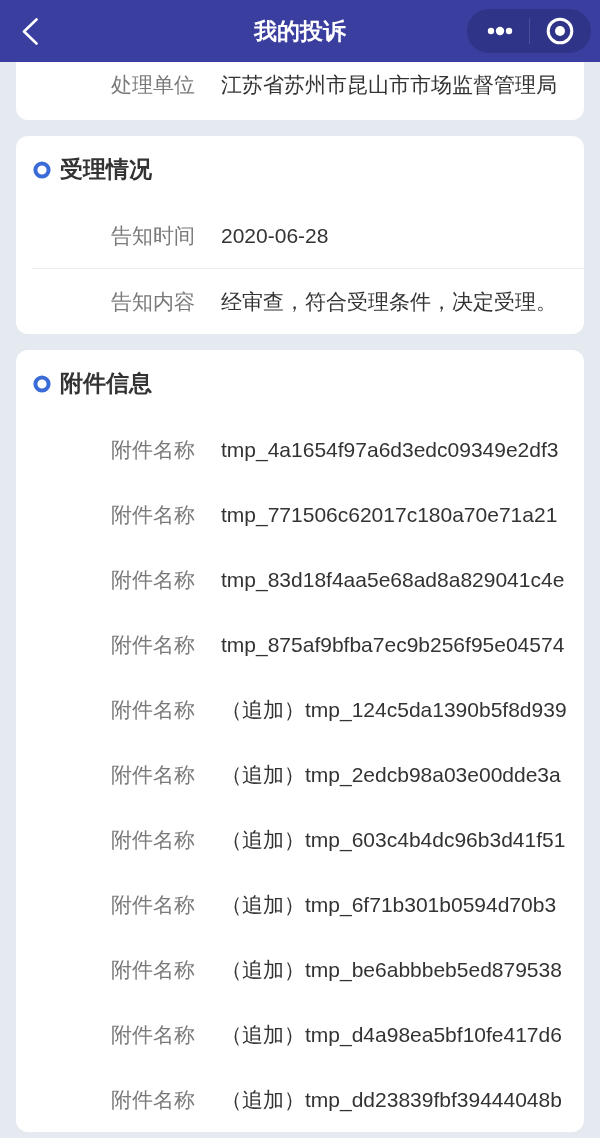  What do you see at coordinates (153, 235) in the screenshot?
I see `field-label: 告知时间` at bounding box center [153, 235].